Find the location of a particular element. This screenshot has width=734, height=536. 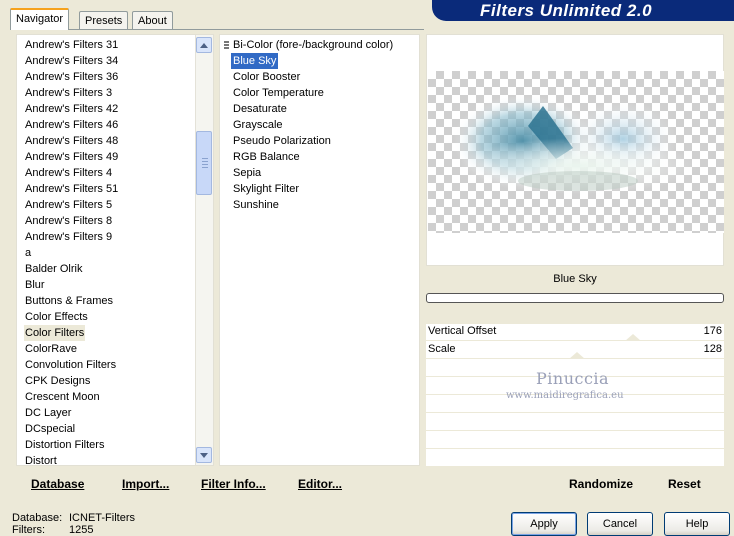

app-banner: Filters Unlimited 2.0 is located at coordinates (583, 10).